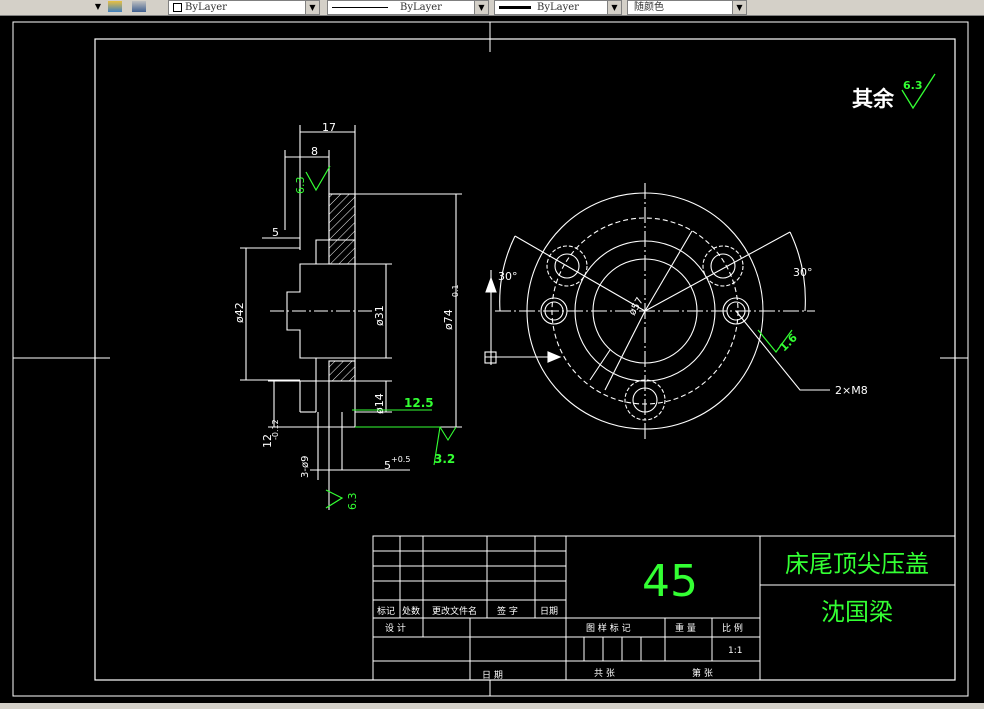  Describe the element at coordinates (275, 429) in the screenshot. I see `dim-12-tolerance: -0.12` at that location.